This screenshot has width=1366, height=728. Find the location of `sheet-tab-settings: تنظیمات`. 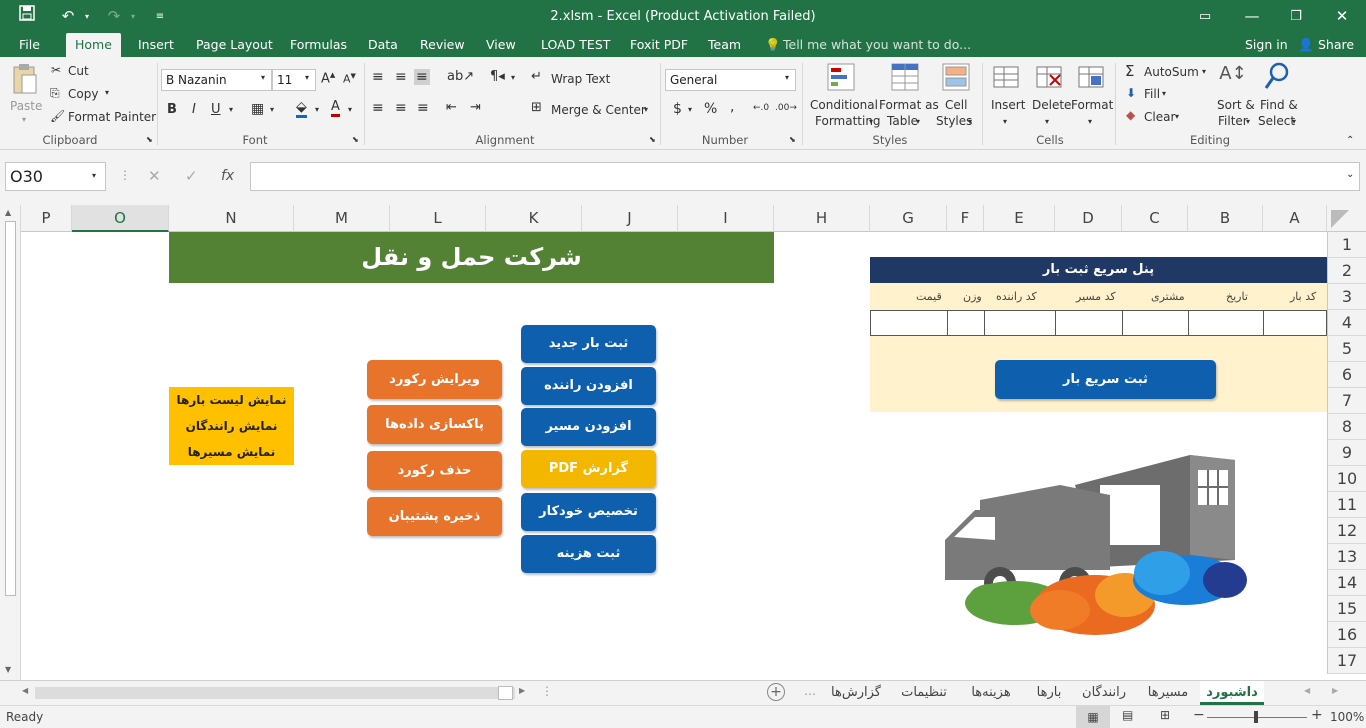

sheet-tab-settings: تنظیمات is located at coordinates (924, 693).